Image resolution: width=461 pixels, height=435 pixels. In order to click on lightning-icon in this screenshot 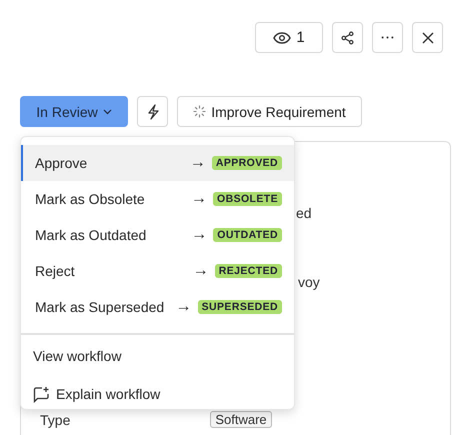, I will do `click(152, 112)`.